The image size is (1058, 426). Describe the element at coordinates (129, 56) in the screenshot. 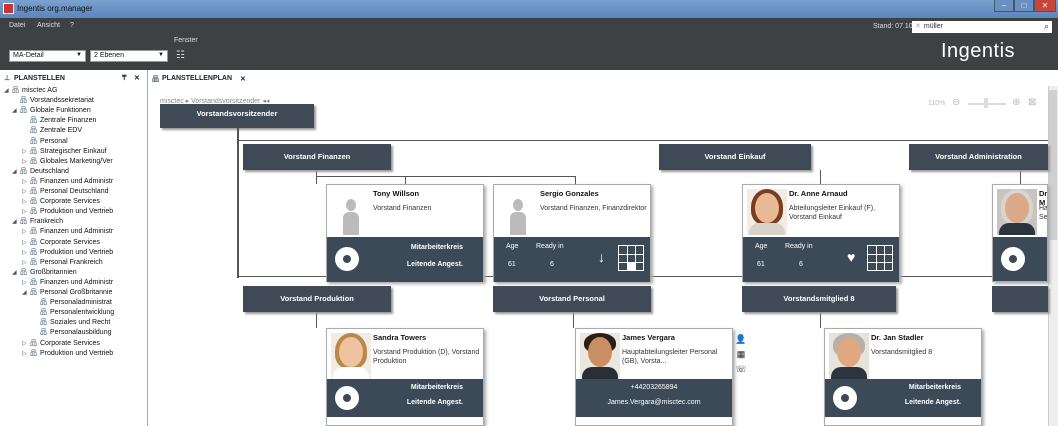

I see `levels-select: 2 Ebenen ▼` at that location.